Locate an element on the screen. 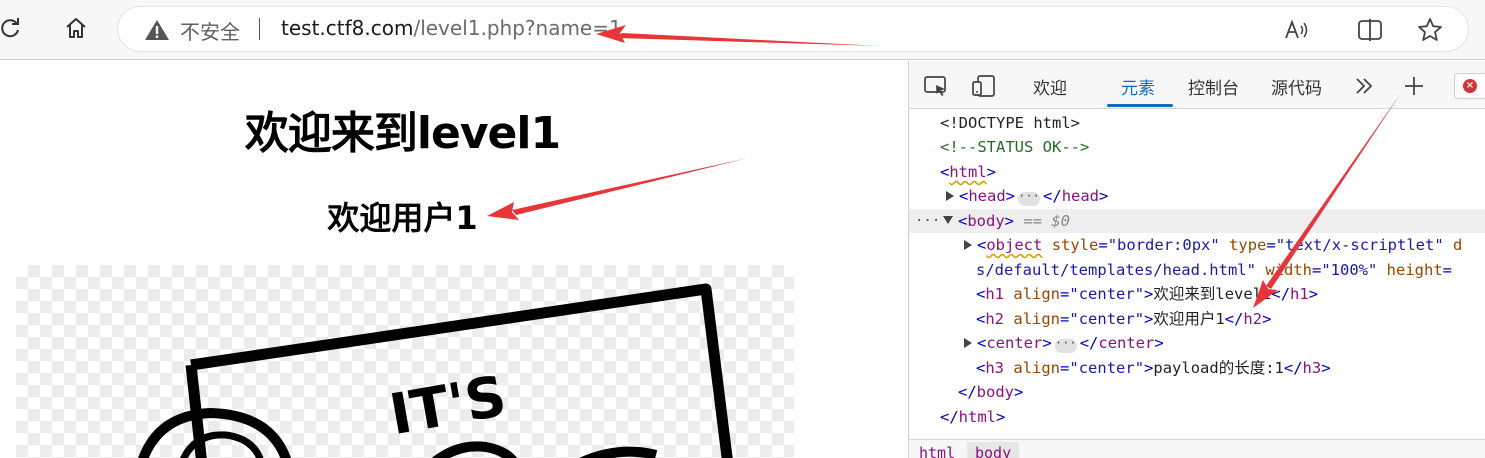 The width and height of the screenshot is (1485, 458). attr-name: height is located at coordinates (1414, 270).